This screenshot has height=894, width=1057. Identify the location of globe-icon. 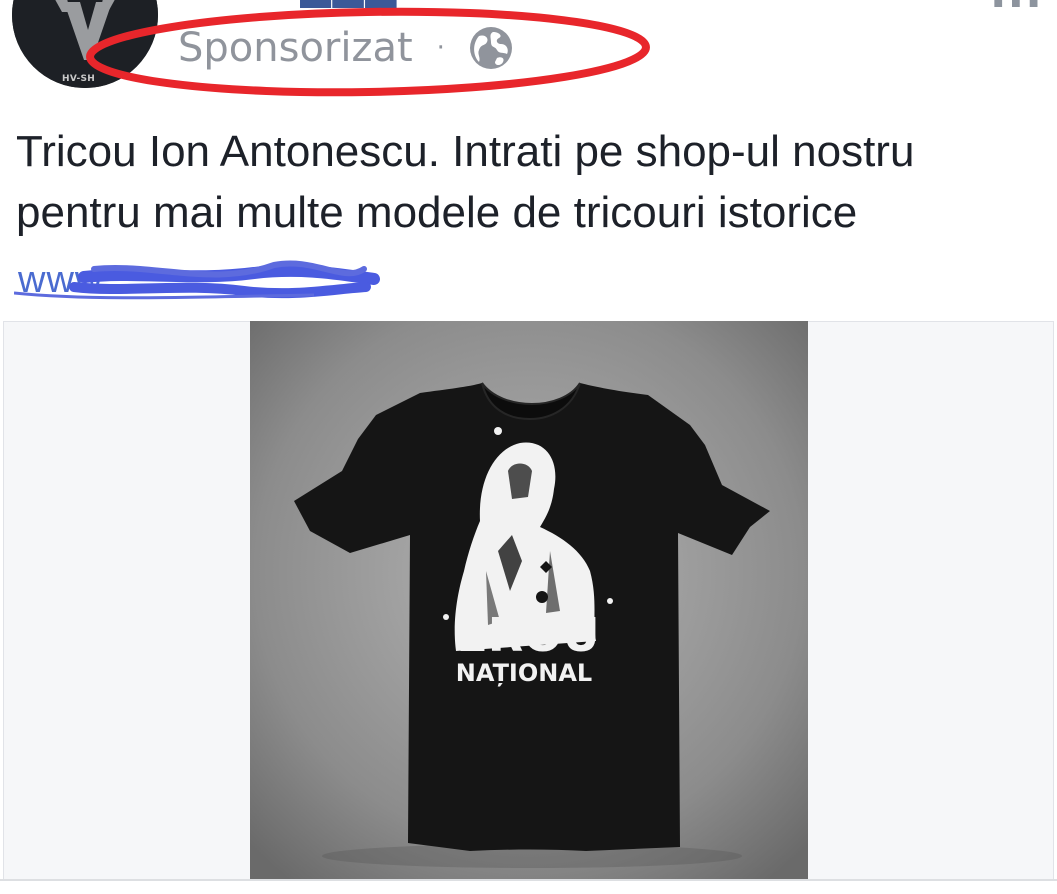
(491, 48).